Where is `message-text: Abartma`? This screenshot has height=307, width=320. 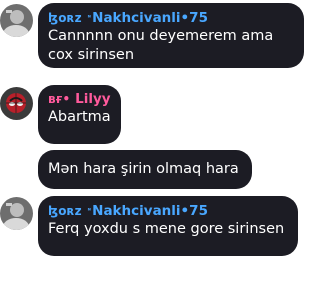
message-text: Abartma is located at coordinates (79, 117).